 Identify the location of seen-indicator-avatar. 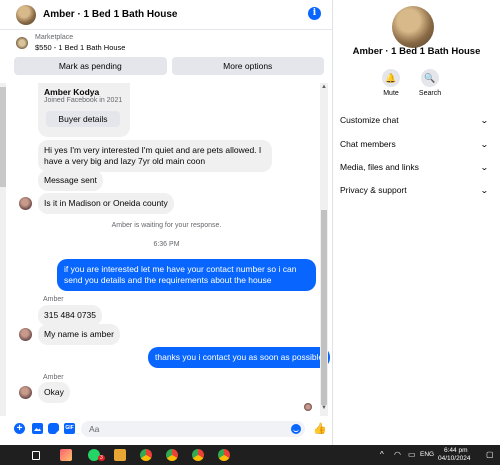
(308, 407).